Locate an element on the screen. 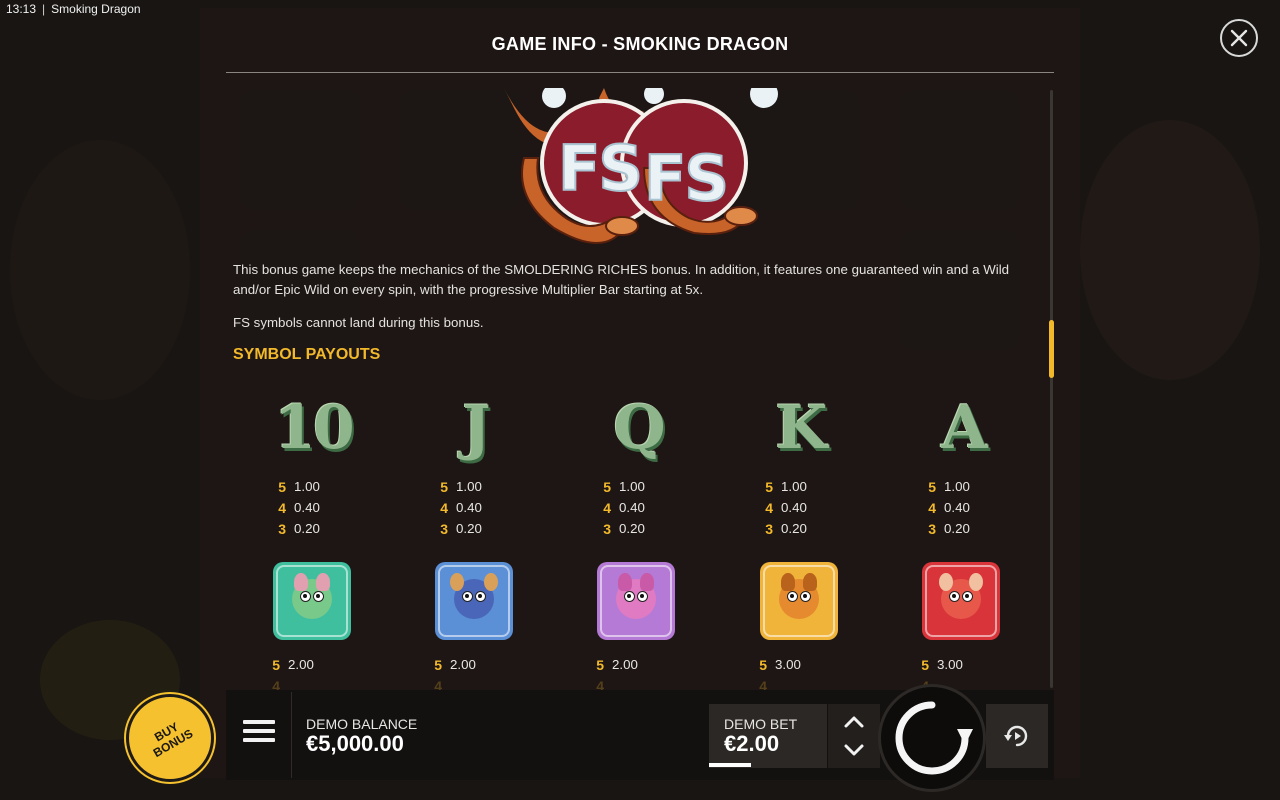 This screenshot has width=1280, height=800. panel-title: GAME INFO - SMOKING DRAGON is located at coordinates (640, 44).